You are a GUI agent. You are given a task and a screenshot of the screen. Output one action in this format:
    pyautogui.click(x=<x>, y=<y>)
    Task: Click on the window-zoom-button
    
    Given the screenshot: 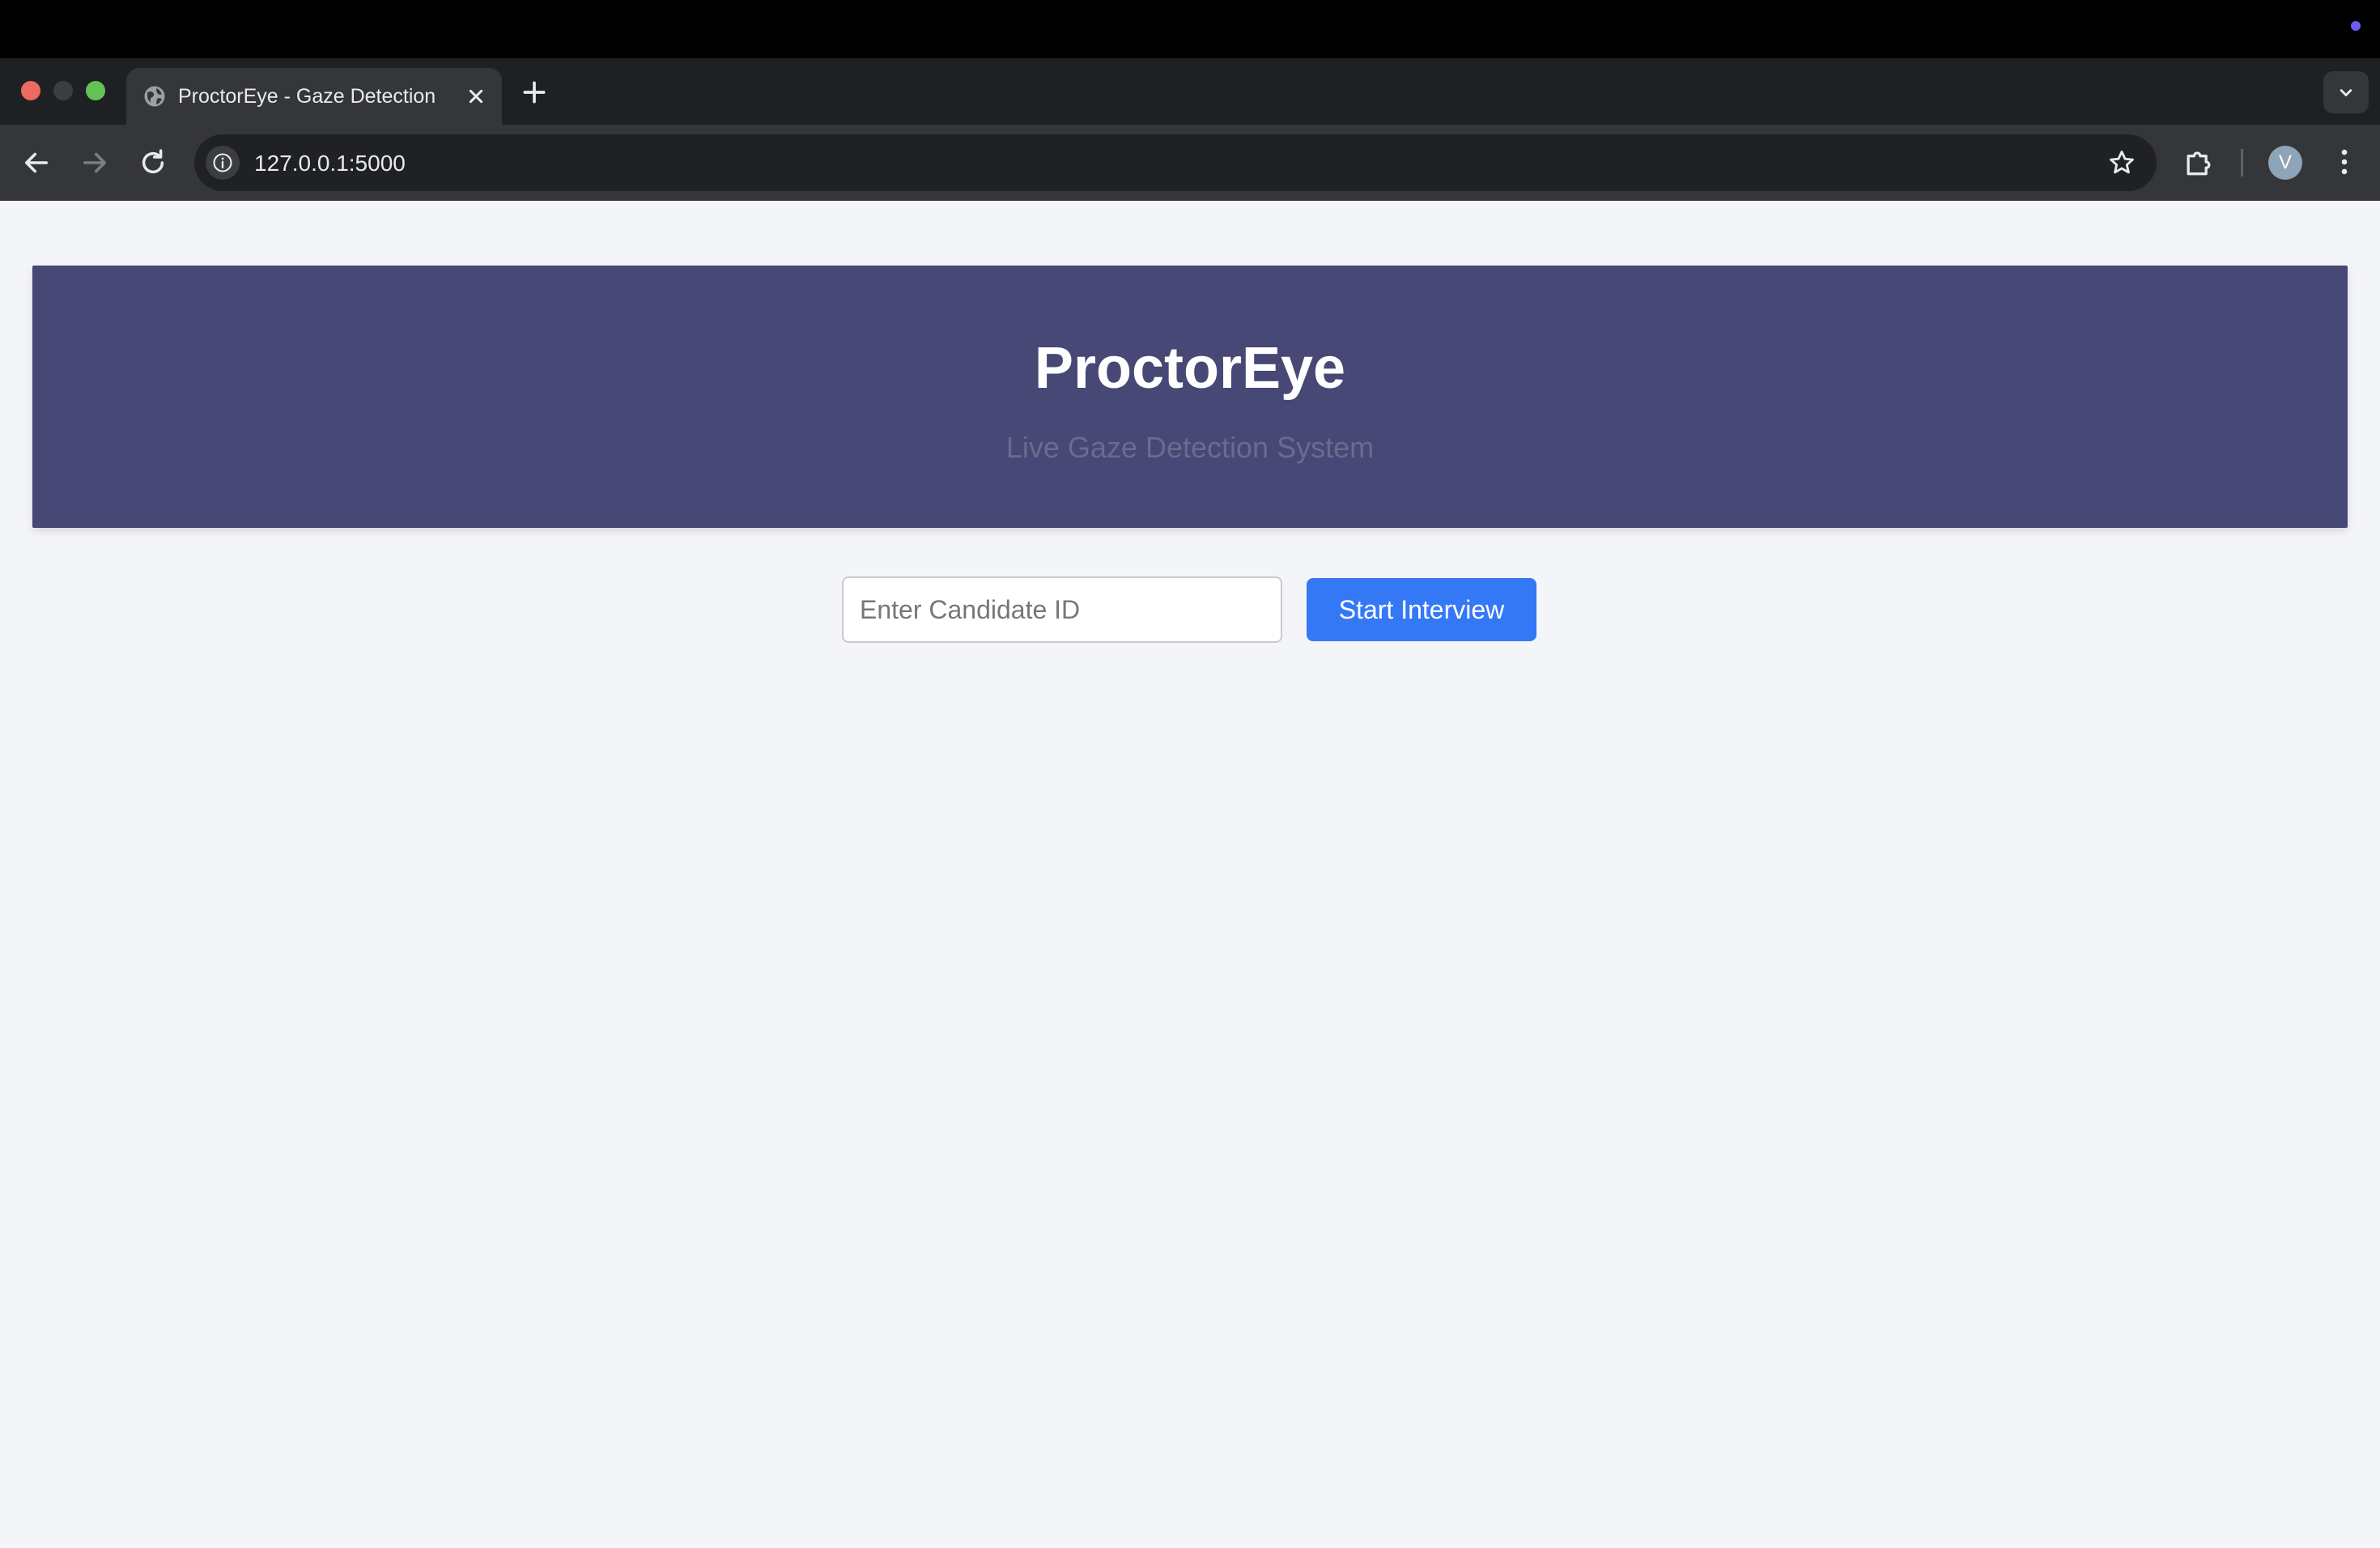 What is the action you would take?
    pyautogui.click(x=95, y=91)
    